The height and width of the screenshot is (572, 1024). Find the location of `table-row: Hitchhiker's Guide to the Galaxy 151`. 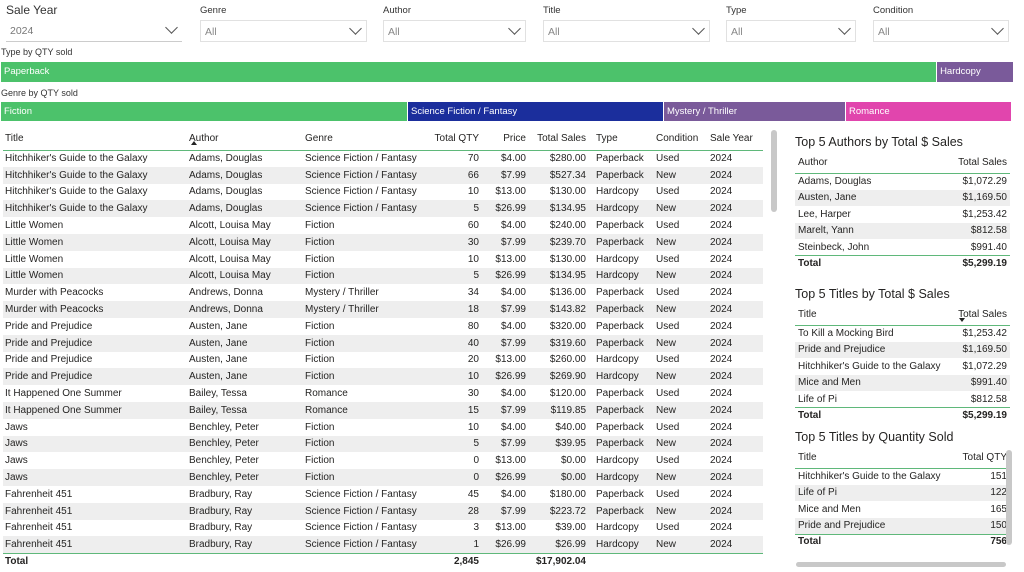

table-row: Hitchhiker's Guide to the Galaxy 151 is located at coordinates (902, 476).